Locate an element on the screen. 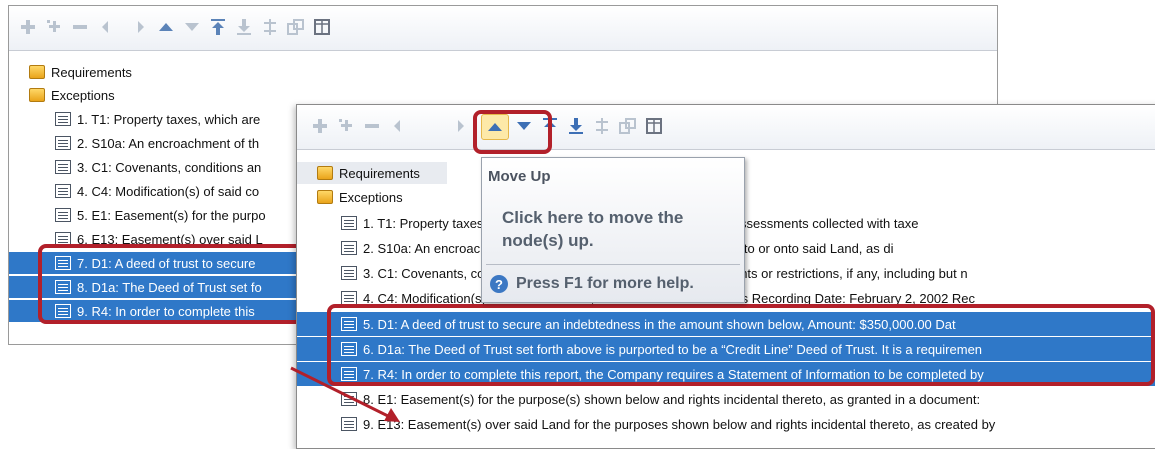 This screenshot has width=1155, height=449. annotation-arrow is located at coordinates (345, 394).